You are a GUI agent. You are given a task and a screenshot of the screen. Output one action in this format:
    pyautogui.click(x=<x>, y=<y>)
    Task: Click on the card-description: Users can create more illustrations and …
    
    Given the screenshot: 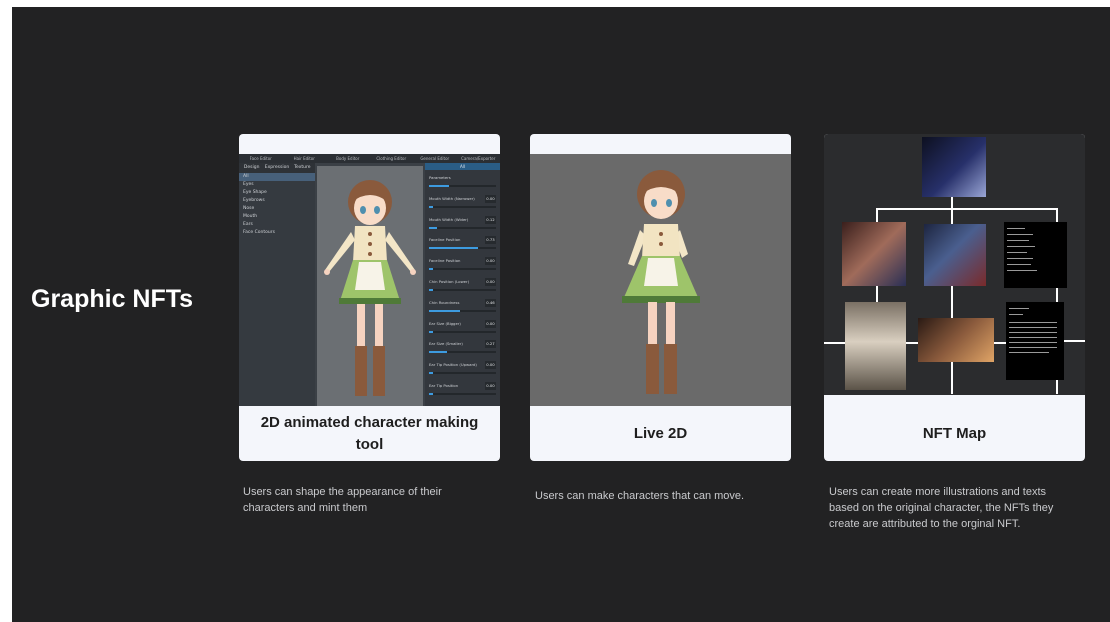 What is the action you would take?
    pyautogui.click(x=941, y=508)
    